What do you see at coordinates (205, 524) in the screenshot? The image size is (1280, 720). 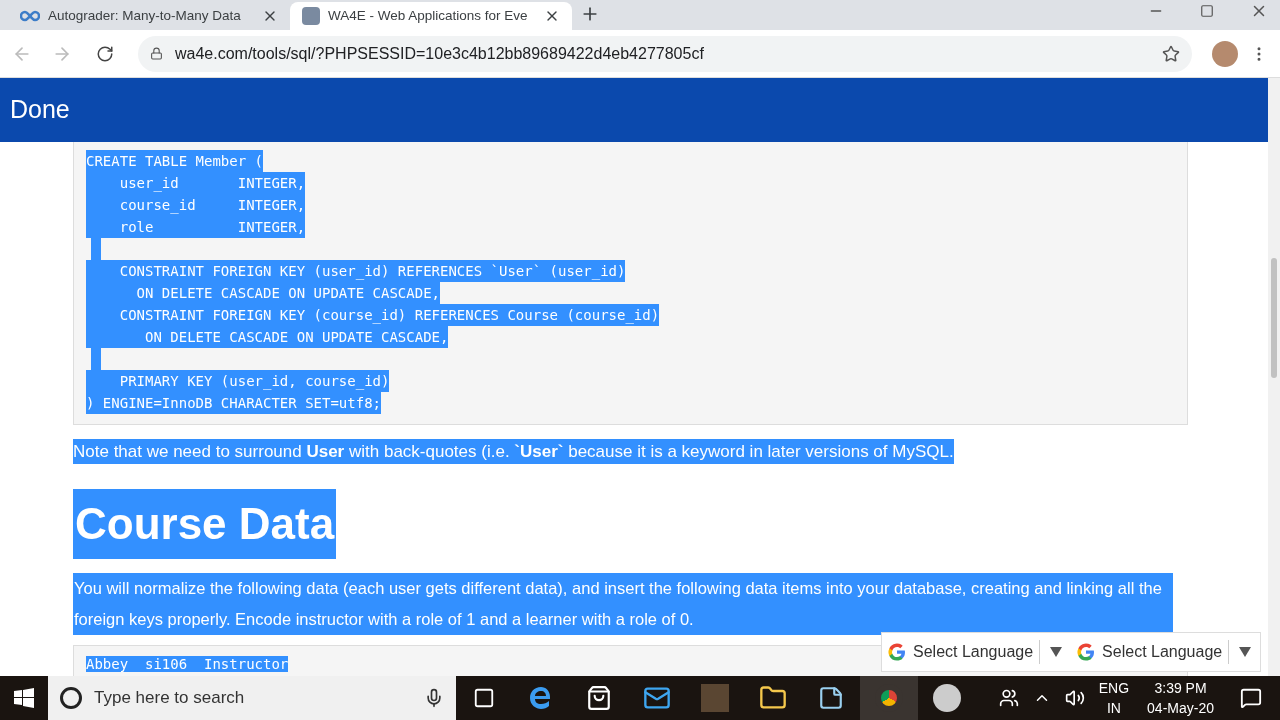 I see `section-heading: Course Data` at bounding box center [205, 524].